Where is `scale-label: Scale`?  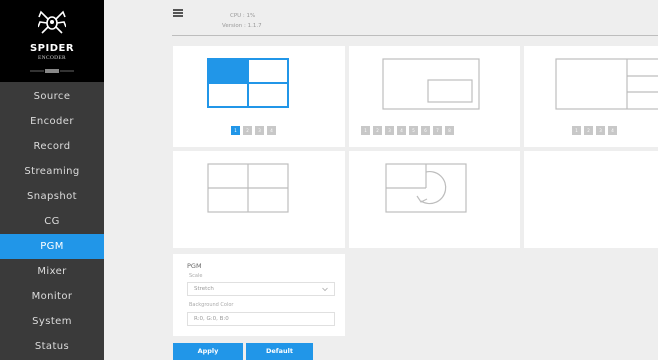 scale-label: Scale is located at coordinates (196, 276).